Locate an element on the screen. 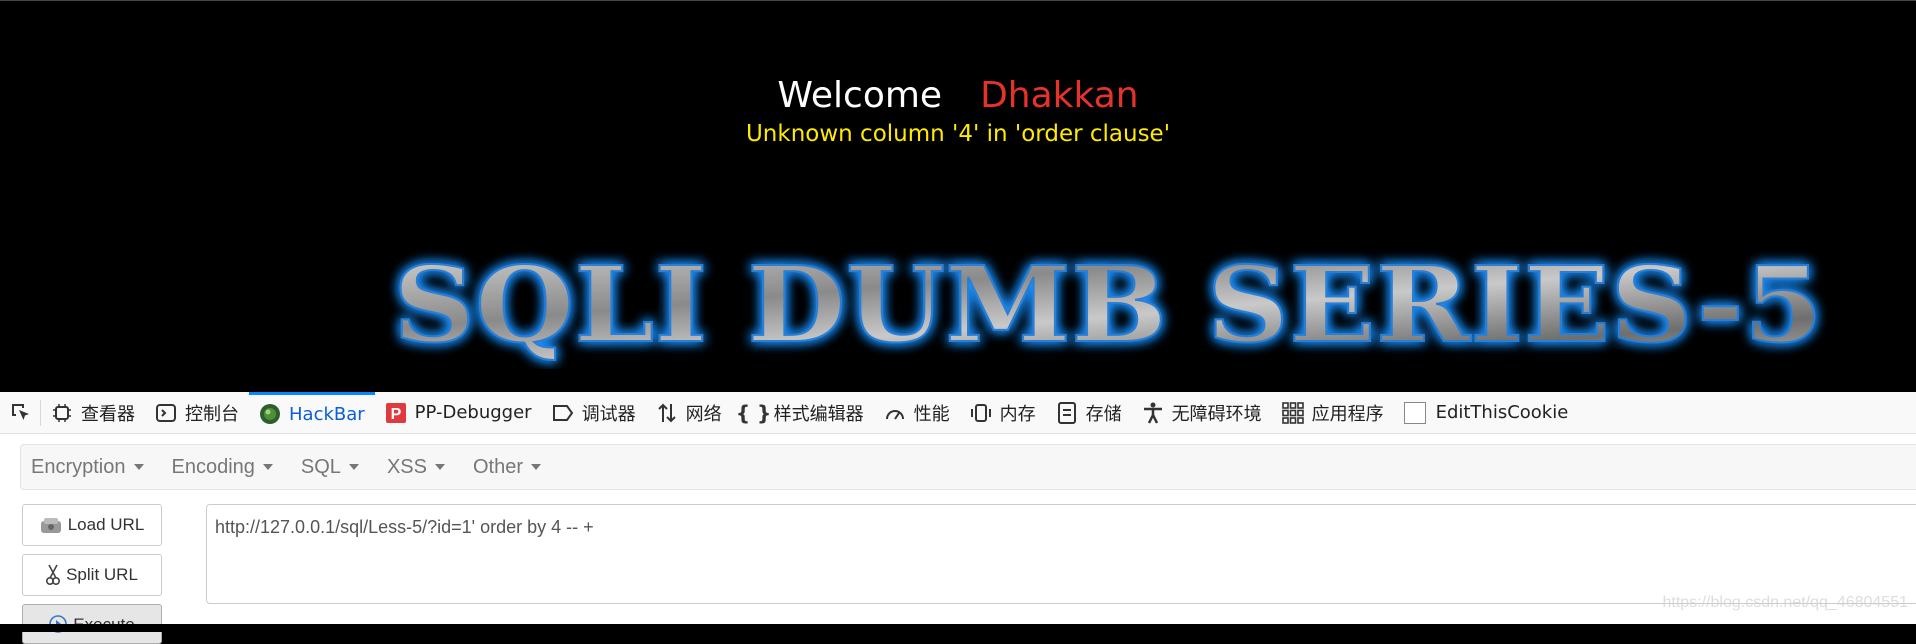 Image resolution: width=1916 pixels, height=644 pixels. menu-label: Encryption is located at coordinates (78, 466).